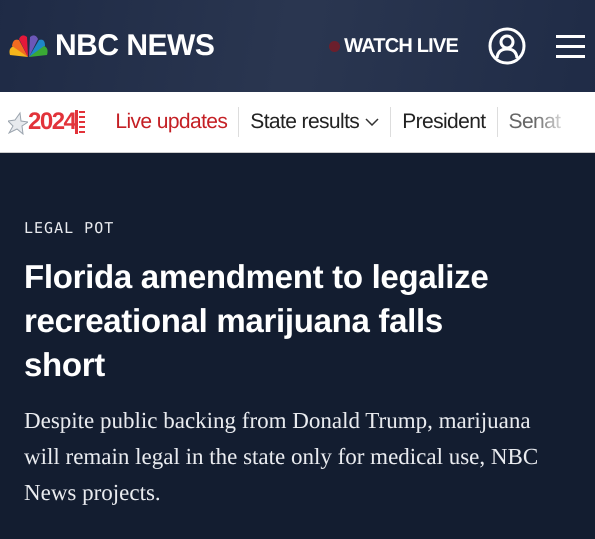 The height and width of the screenshot is (539, 595). Describe the element at coordinates (570, 46) in the screenshot. I see `menu-icon` at that location.